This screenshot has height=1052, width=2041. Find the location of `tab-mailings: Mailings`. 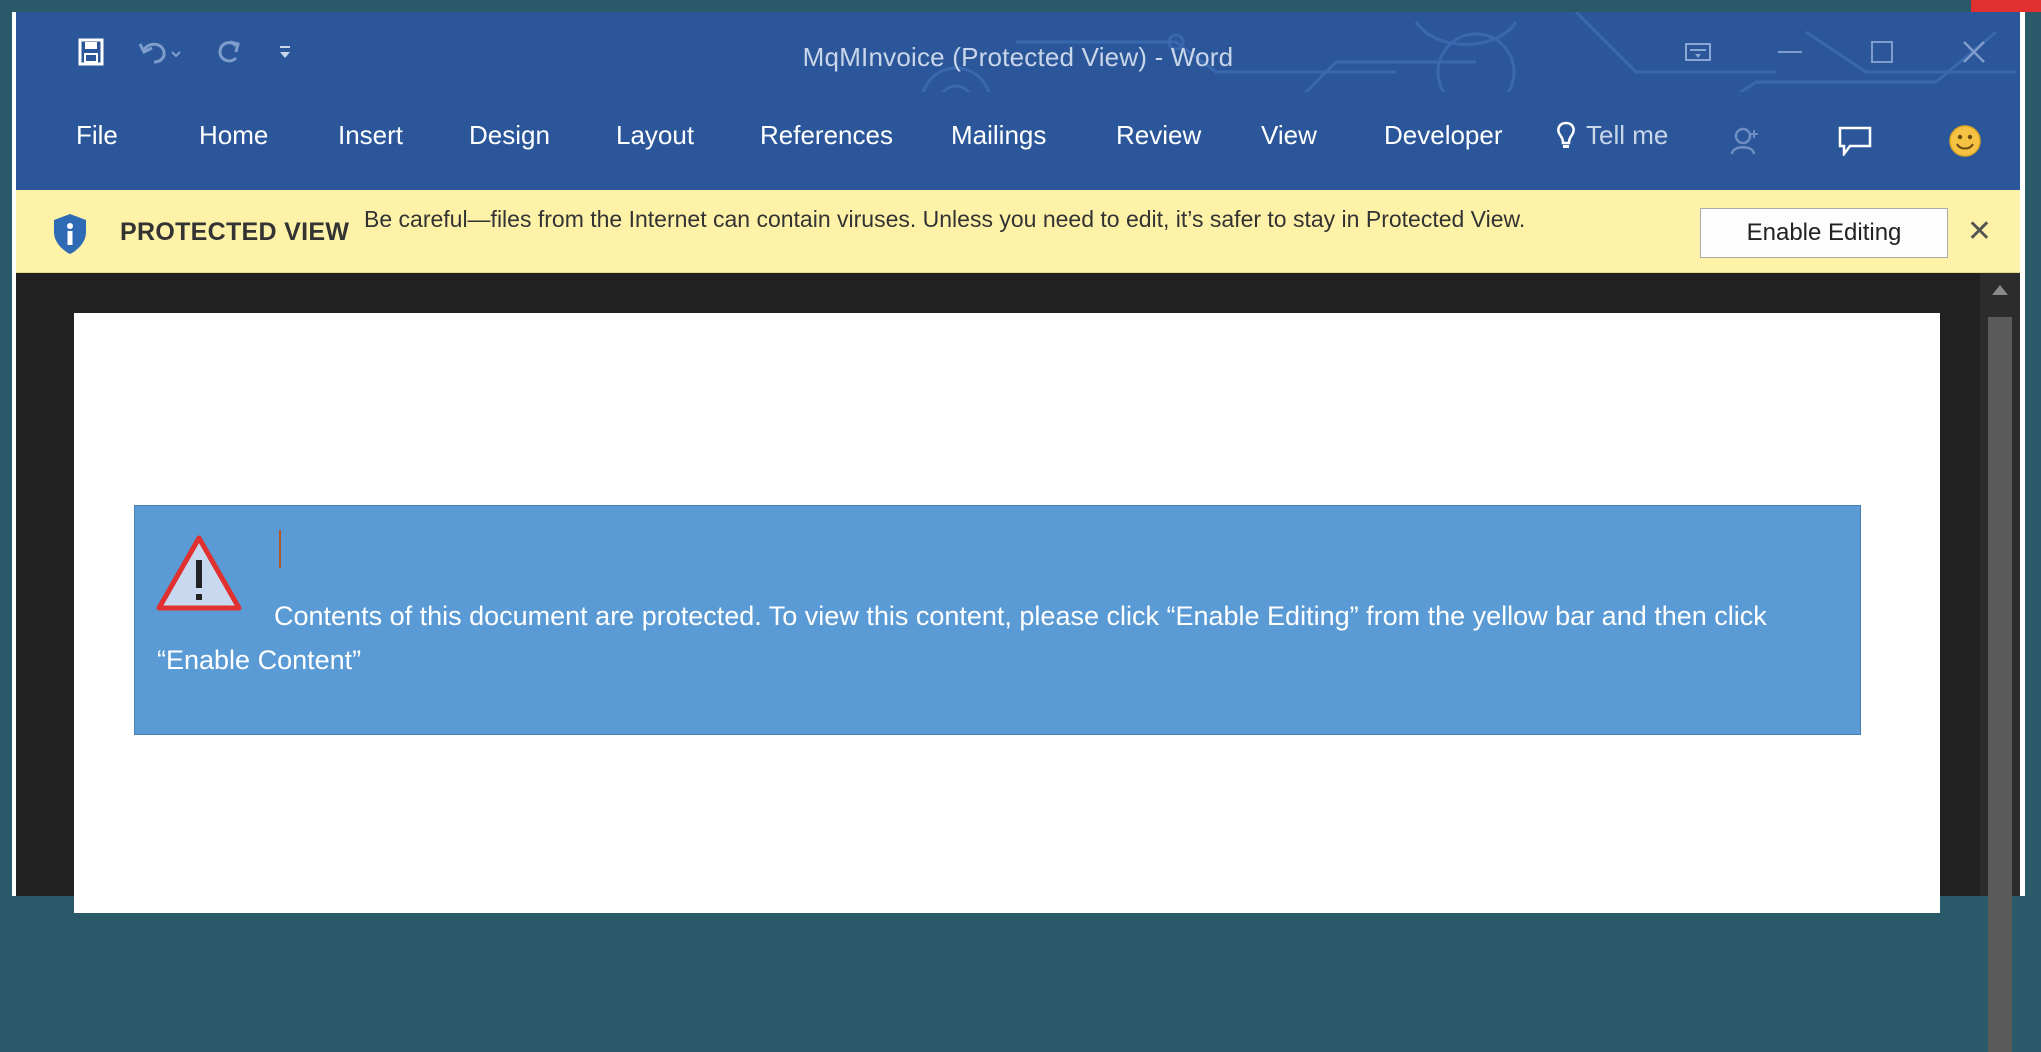

tab-mailings: Mailings is located at coordinates (998, 135).